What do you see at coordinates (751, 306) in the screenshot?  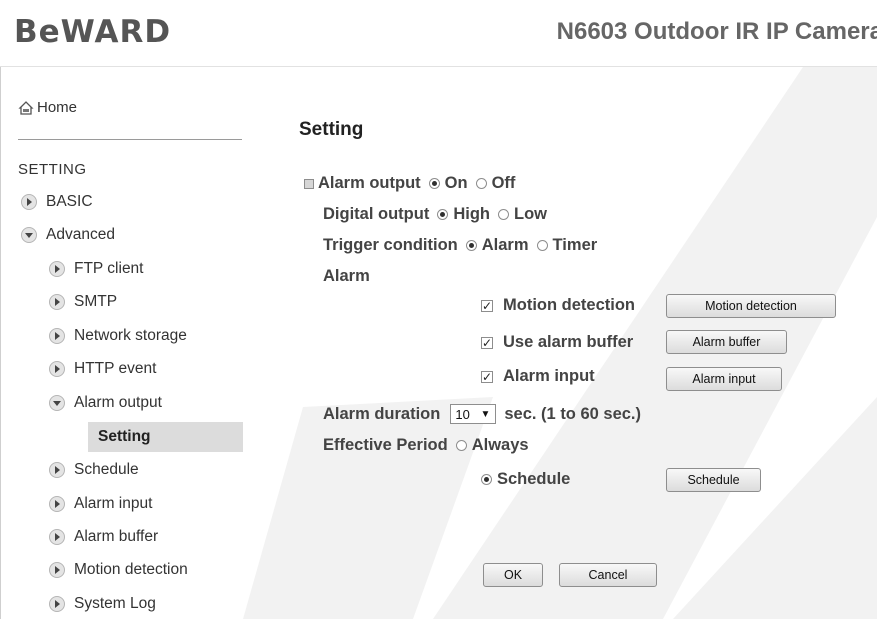 I see `motion-detection-button: Motion detection` at bounding box center [751, 306].